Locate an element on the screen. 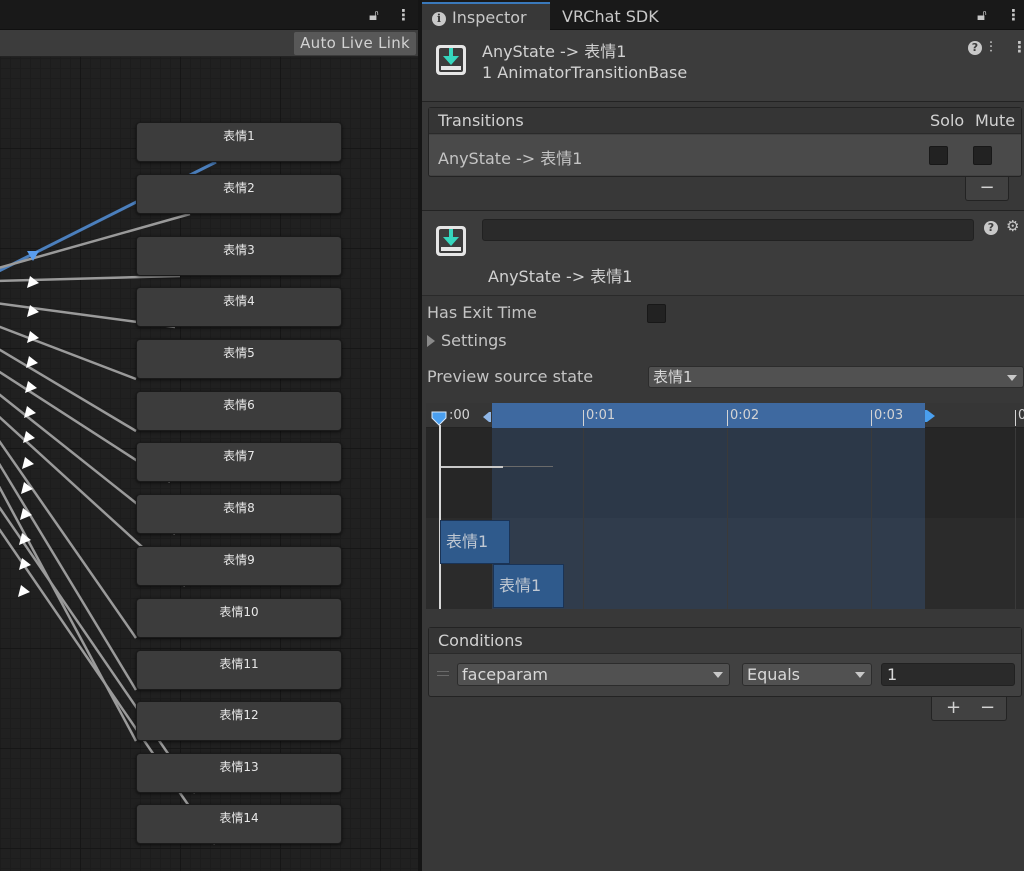 This screenshot has height=871, width=1024. weight-curve-tail is located at coordinates (528, 466).